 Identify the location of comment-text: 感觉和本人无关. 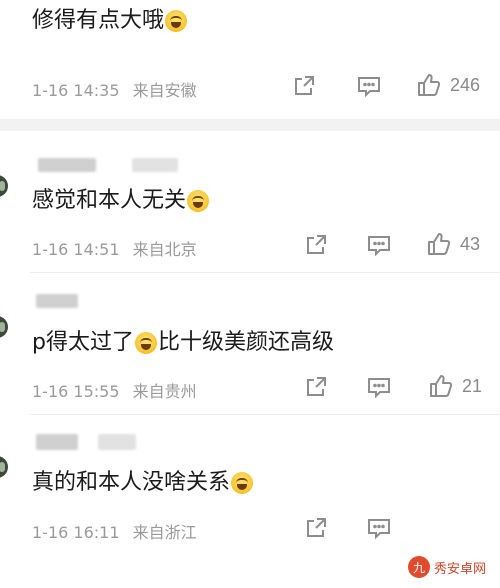
(121, 201).